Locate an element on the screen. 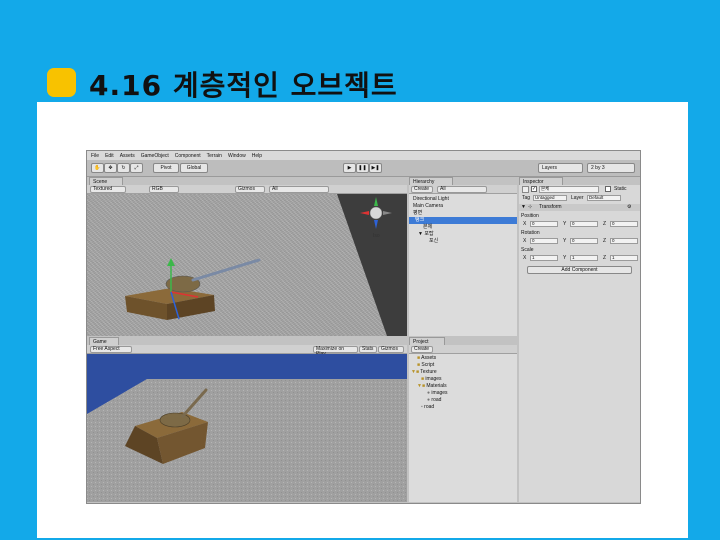 This screenshot has width=720, height=540. hierarchy-item-directional-light: Directional Light is located at coordinates (431, 199).